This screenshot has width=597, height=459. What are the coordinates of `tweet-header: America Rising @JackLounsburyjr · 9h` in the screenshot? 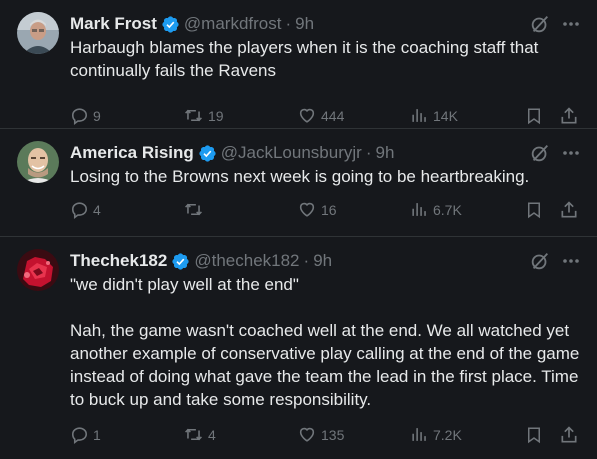 It's located at (325, 153).